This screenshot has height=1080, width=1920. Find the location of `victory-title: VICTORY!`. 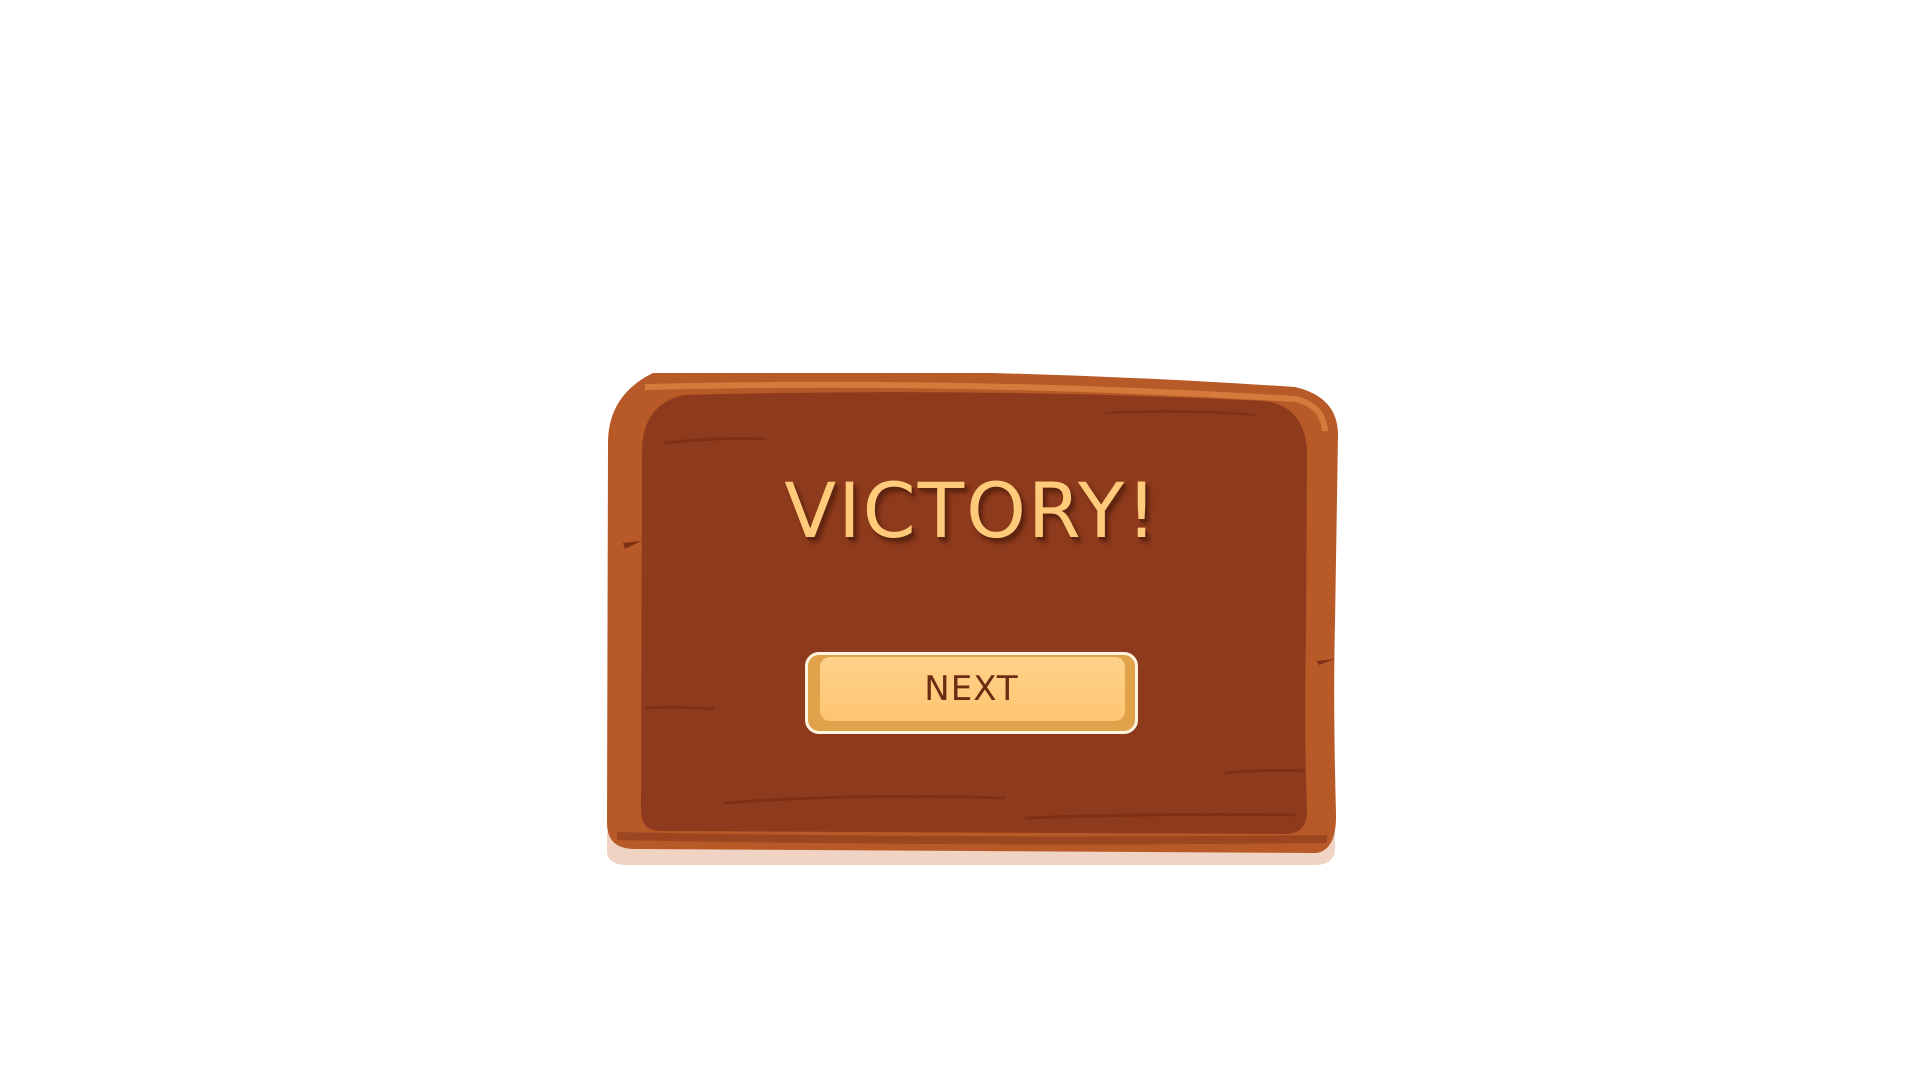

victory-title: VICTORY! is located at coordinates (971, 510).